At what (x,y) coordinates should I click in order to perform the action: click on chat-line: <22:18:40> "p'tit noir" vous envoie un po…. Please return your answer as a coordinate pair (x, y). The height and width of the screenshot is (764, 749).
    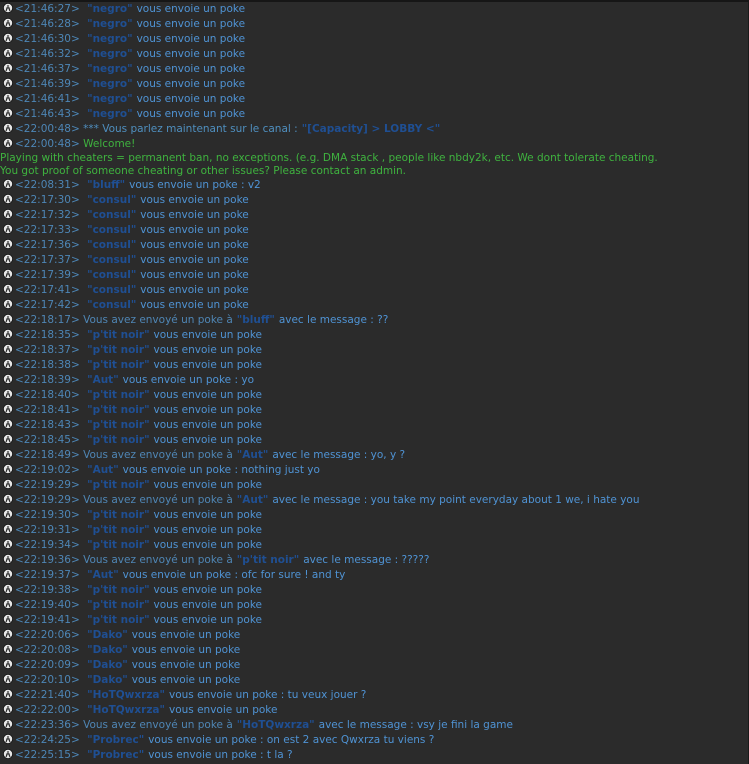
    Looking at the image, I should click on (374, 395).